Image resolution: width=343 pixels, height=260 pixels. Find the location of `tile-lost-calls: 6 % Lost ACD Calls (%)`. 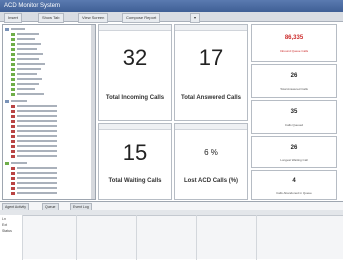

tile-lost-calls: 6 % Lost ACD Calls (%) is located at coordinates (211, 161).